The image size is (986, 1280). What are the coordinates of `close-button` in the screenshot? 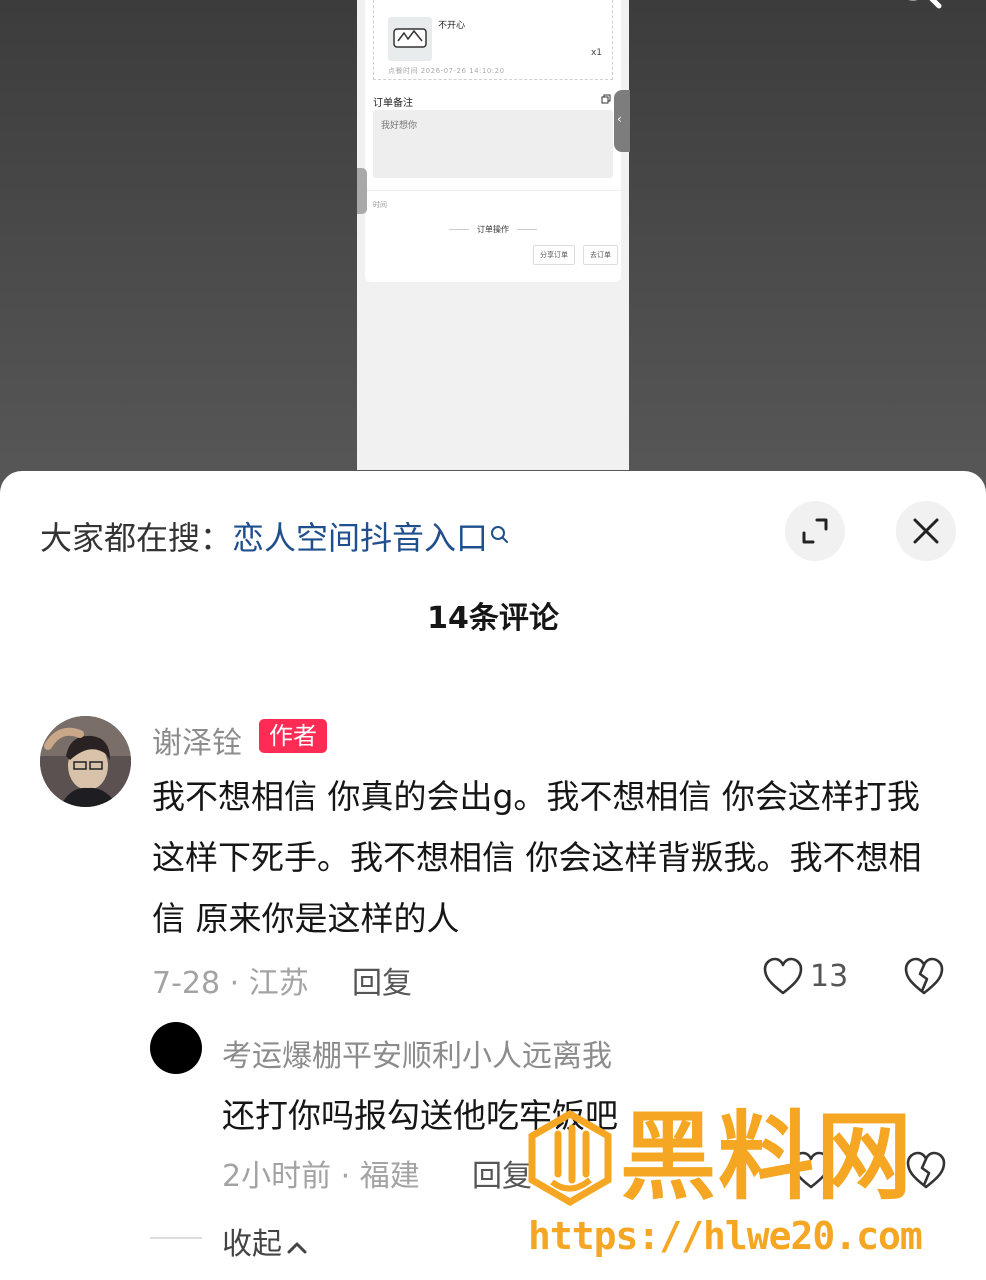 It's located at (926, 531).